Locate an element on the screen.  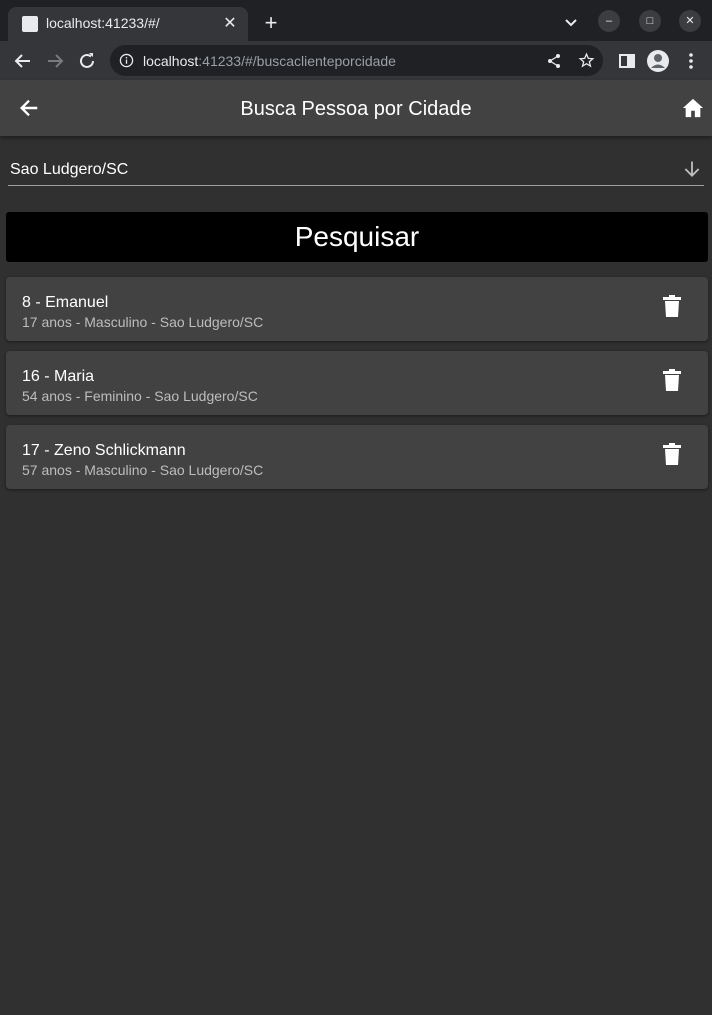
site-info-icon is located at coordinates (126, 60).